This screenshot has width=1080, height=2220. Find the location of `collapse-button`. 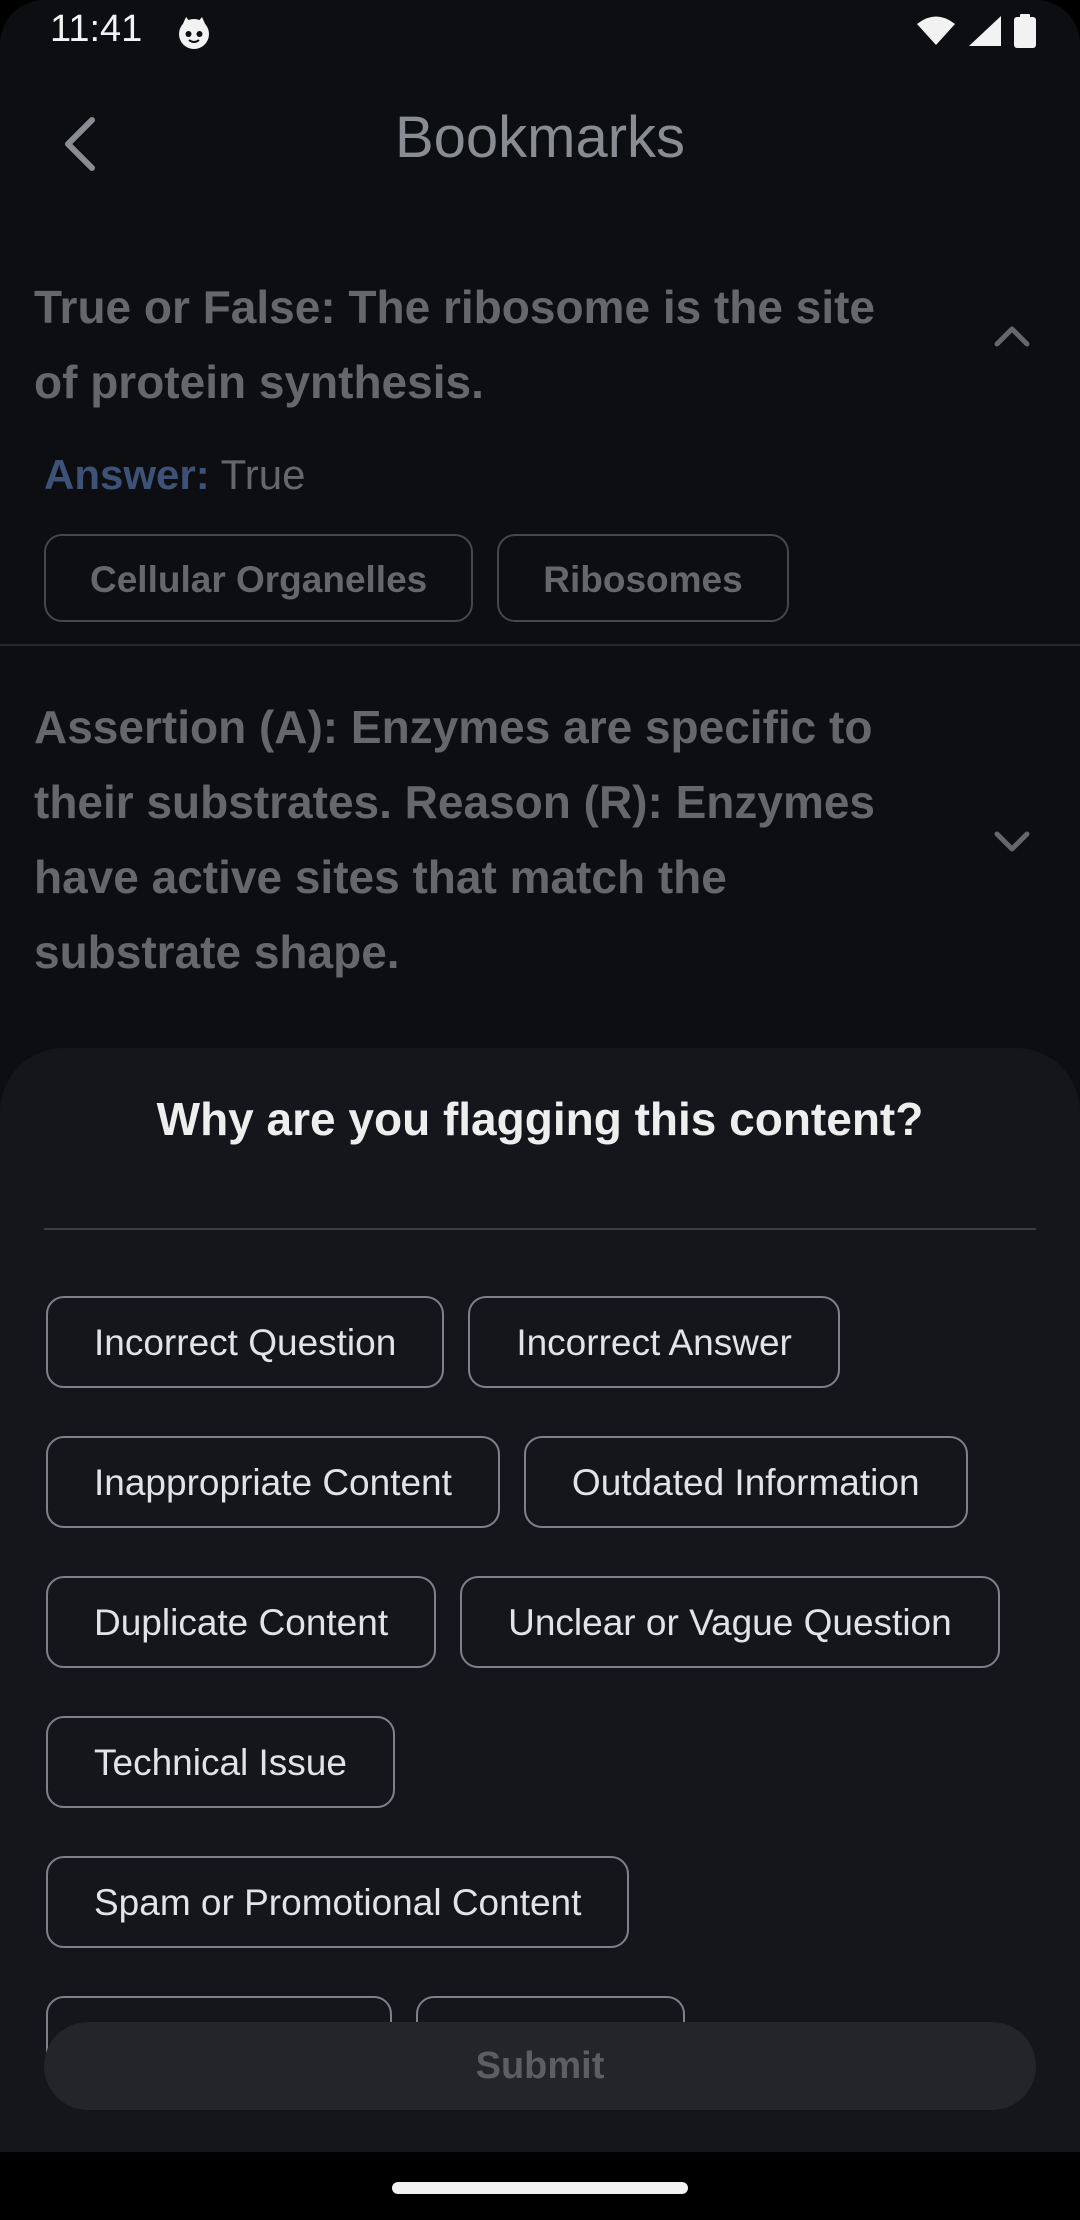

collapse-button is located at coordinates (1012, 336).